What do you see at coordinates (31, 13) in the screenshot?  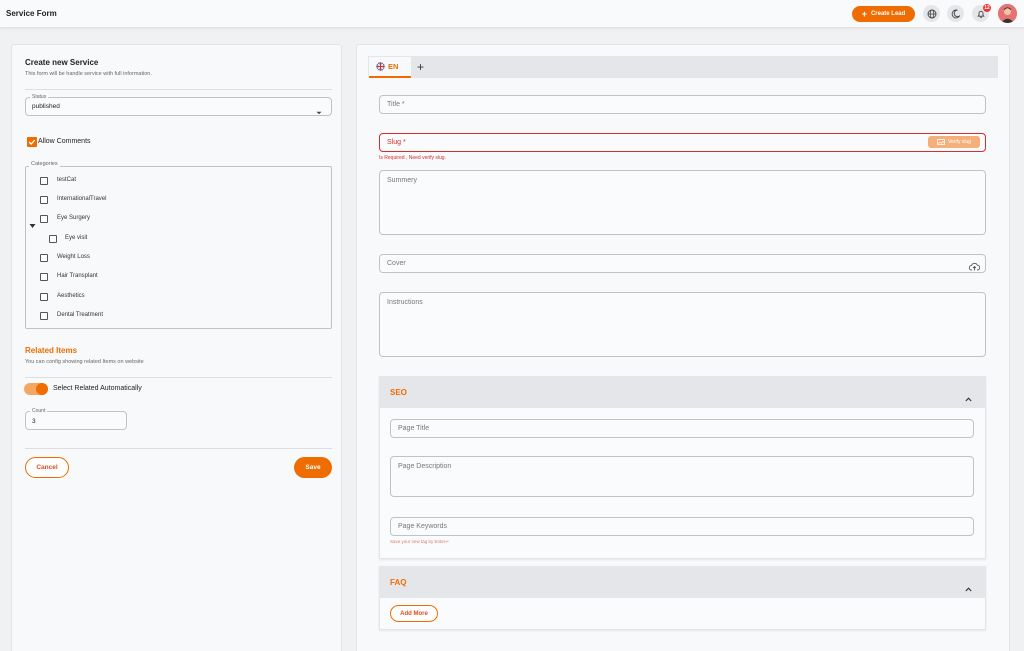 I see `app-title: Service Form` at bounding box center [31, 13].